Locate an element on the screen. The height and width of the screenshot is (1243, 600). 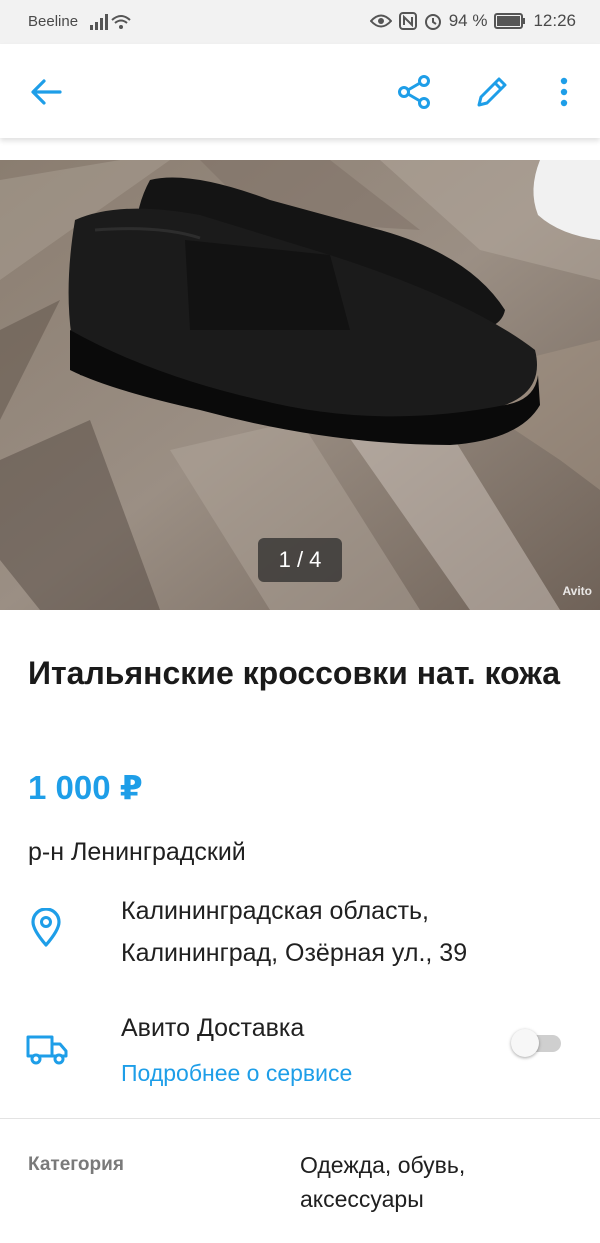
carrier-name: Beeline is located at coordinates (53, 21).